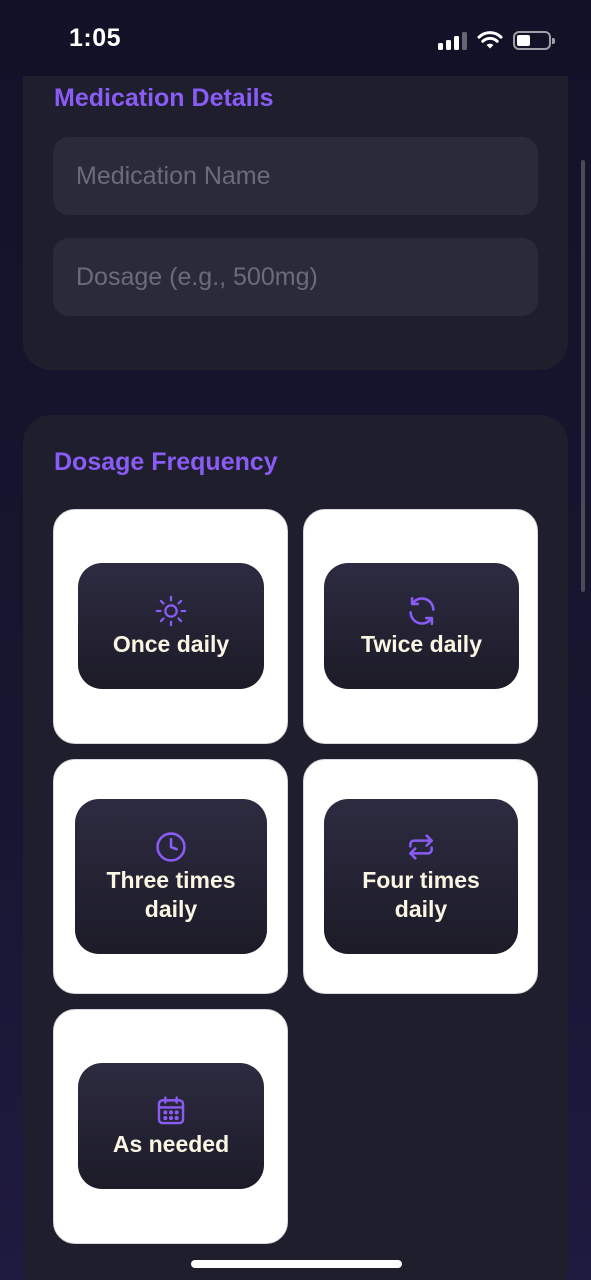  Describe the element at coordinates (171, 610) in the screenshot. I see `sun-icon` at that location.